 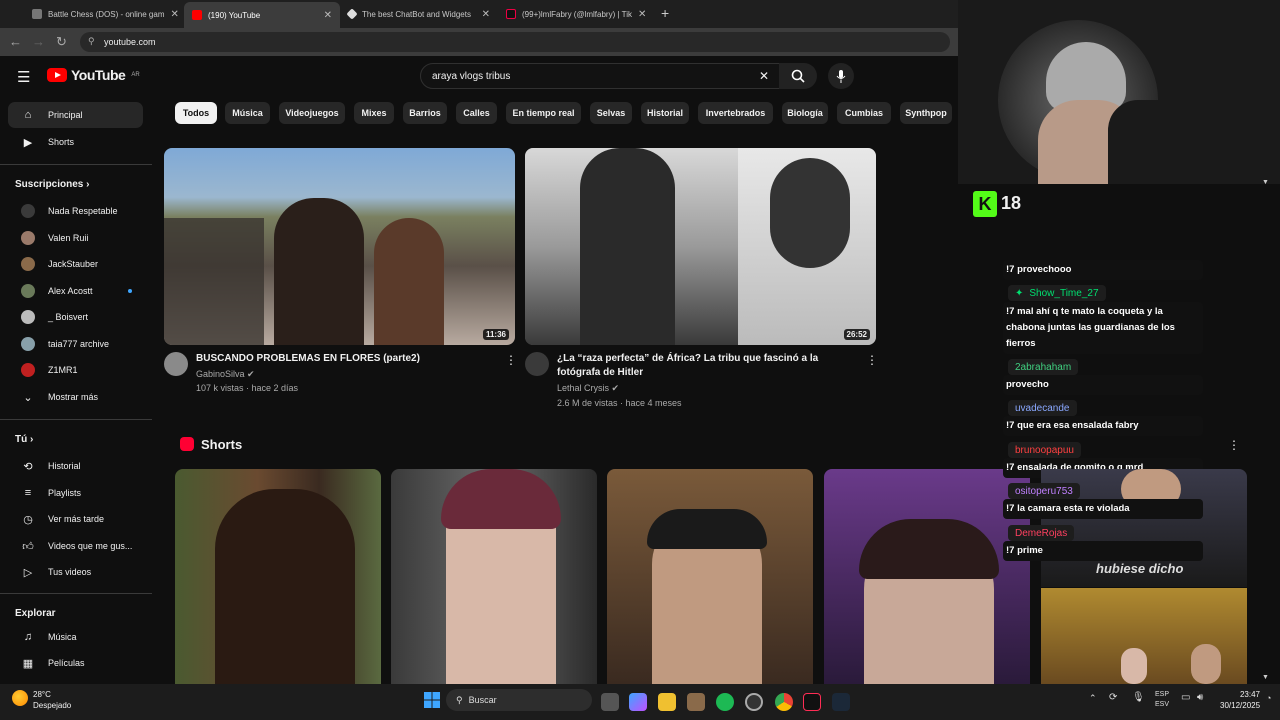 I want to click on clear-search-icon: ✕, so click(x=764, y=76).